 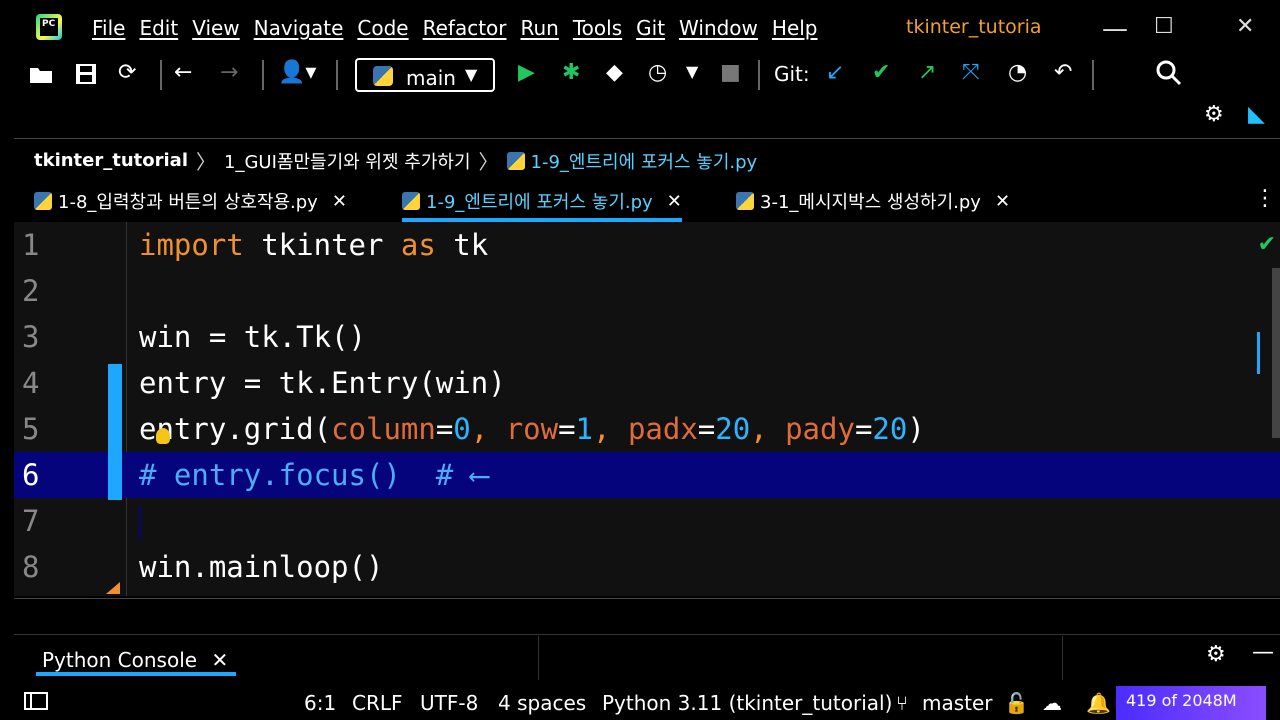 What do you see at coordinates (36, 703) in the screenshot?
I see `toggle-tool-windows-icon` at bounding box center [36, 703].